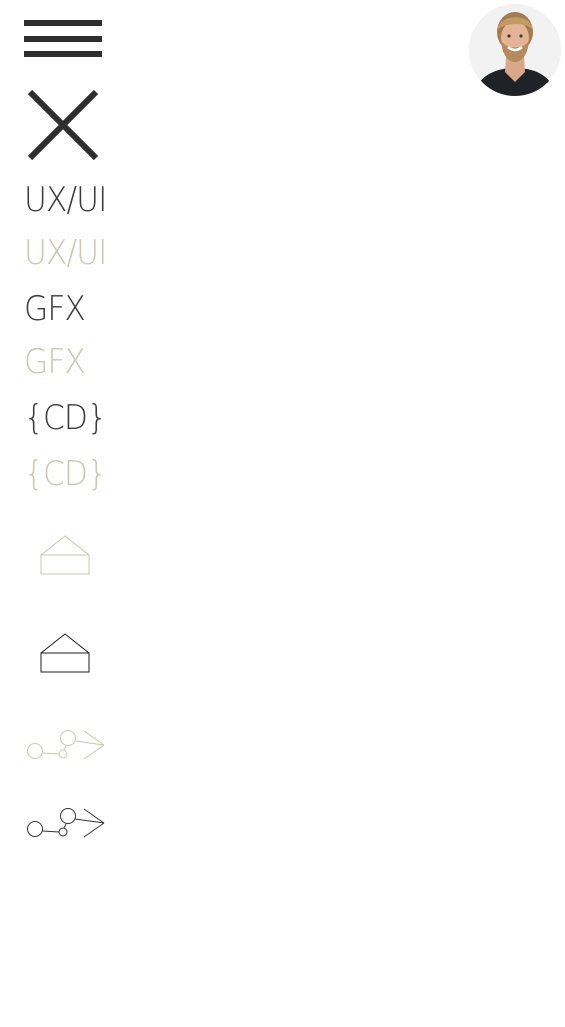  I want to click on menu-item-uxui-hover: UX/UI, so click(65, 253).